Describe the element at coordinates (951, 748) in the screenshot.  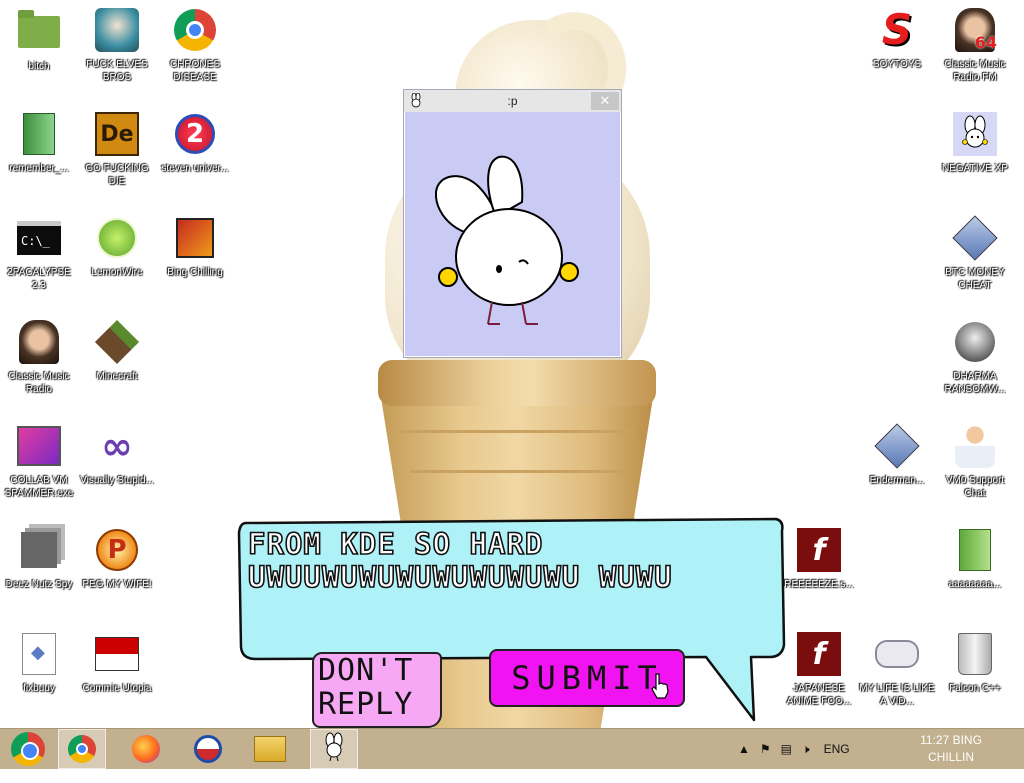
I see `clock-time: 11:27 BING CHILLIN` at that location.